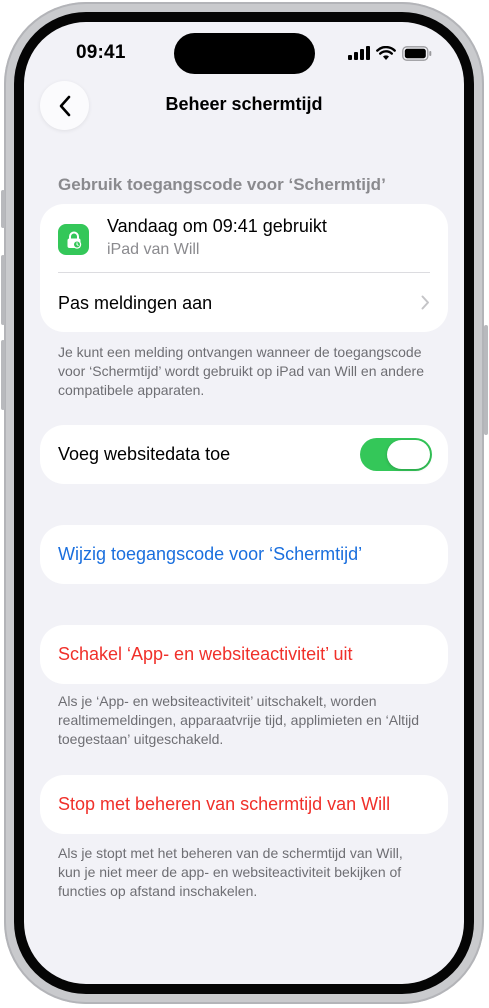  What do you see at coordinates (359, 53) in the screenshot?
I see `cellular-signal-icon` at bounding box center [359, 53].